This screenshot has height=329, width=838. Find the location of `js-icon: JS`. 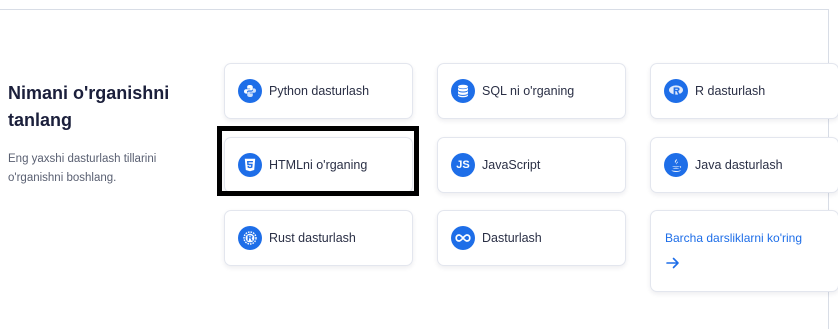

js-icon: JS is located at coordinates (463, 165).